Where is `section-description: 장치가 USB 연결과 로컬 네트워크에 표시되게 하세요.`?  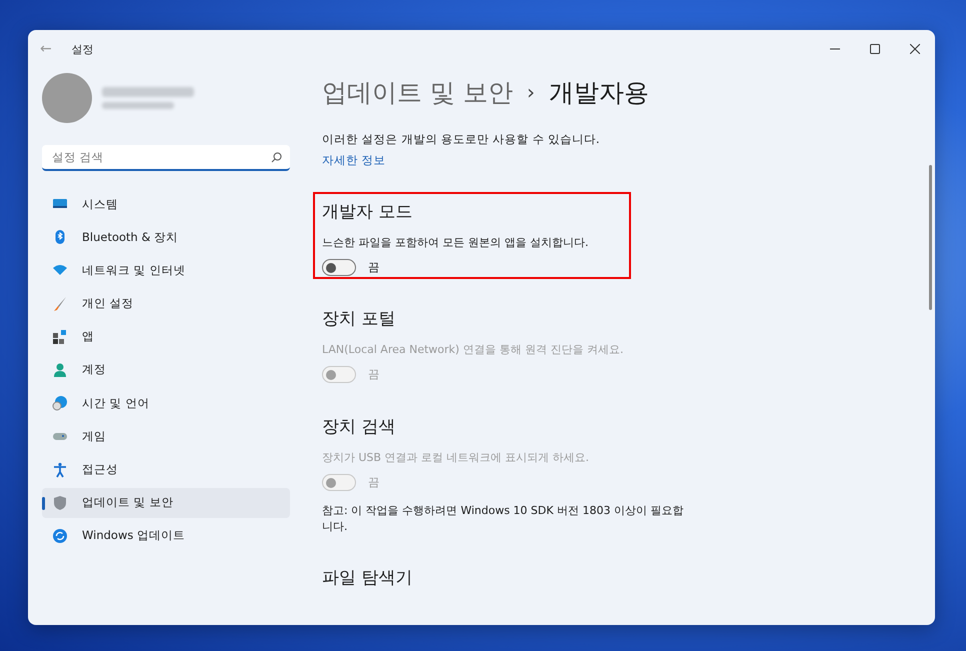 section-description: 장치가 USB 연결과 로컬 네트워크에 표시되게 하세요. is located at coordinates (456, 458).